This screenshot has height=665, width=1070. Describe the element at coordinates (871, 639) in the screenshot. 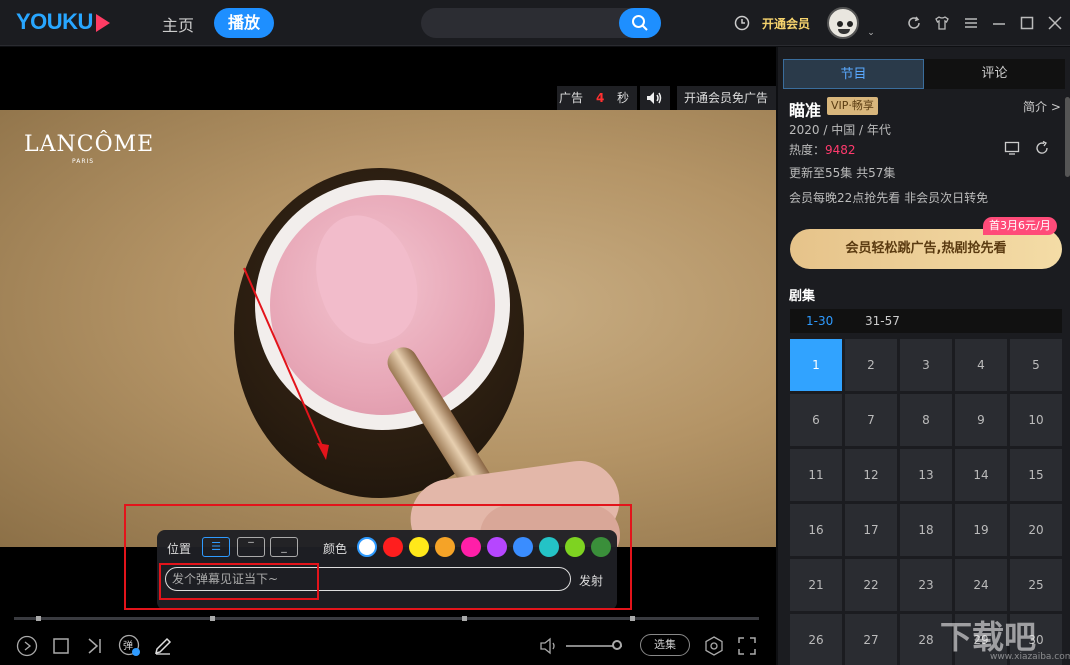

I see `episode-cell: 27` at that location.